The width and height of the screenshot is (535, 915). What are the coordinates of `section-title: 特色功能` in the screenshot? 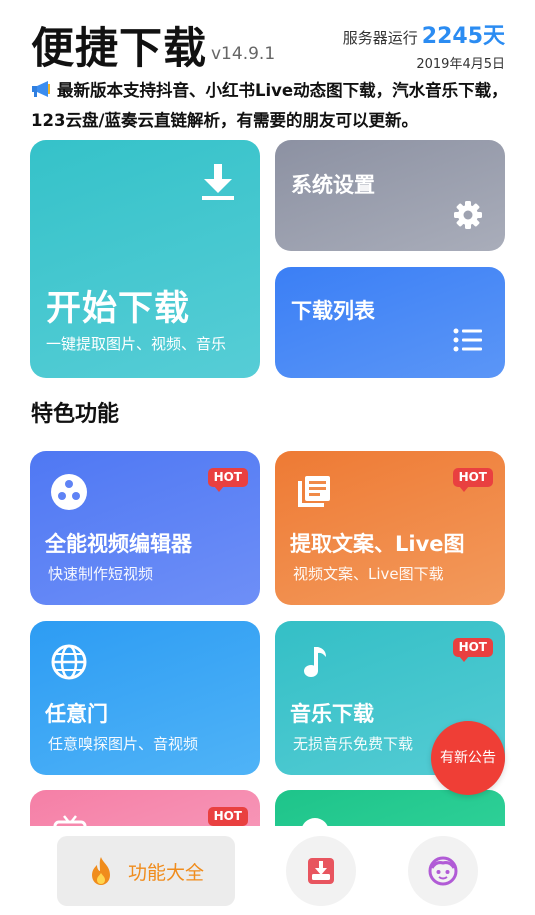 It's located at (75, 414).